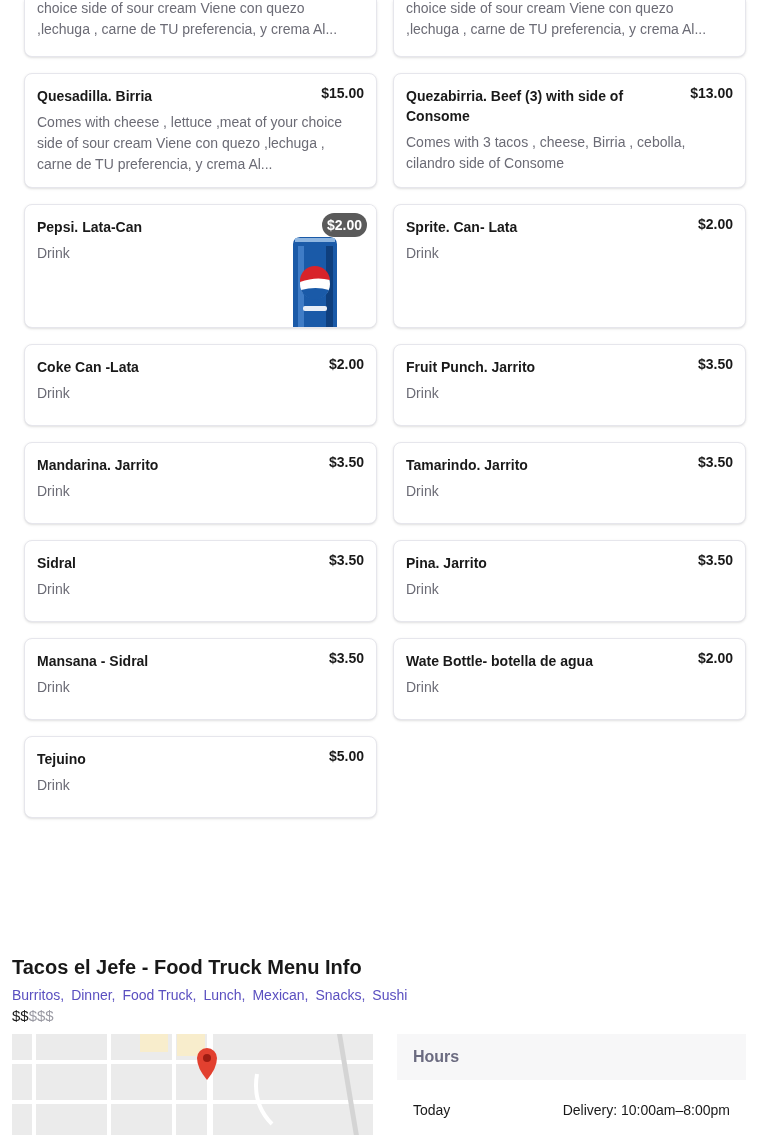 This screenshot has width=770, height=1135. I want to click on category-link: Burritos,, so click(38, 995).